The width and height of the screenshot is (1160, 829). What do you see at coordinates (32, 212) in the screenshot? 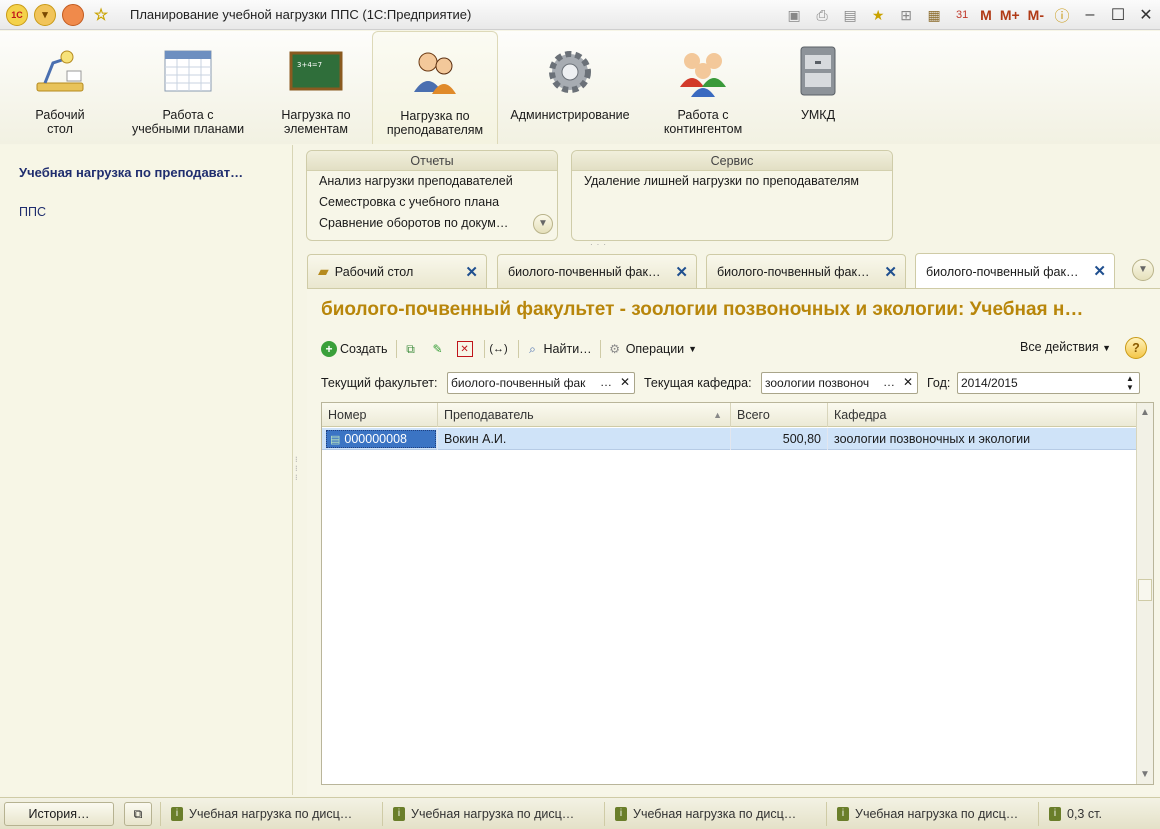
I see `nav-item-pps: ППС` at bounding box center [32, 212].